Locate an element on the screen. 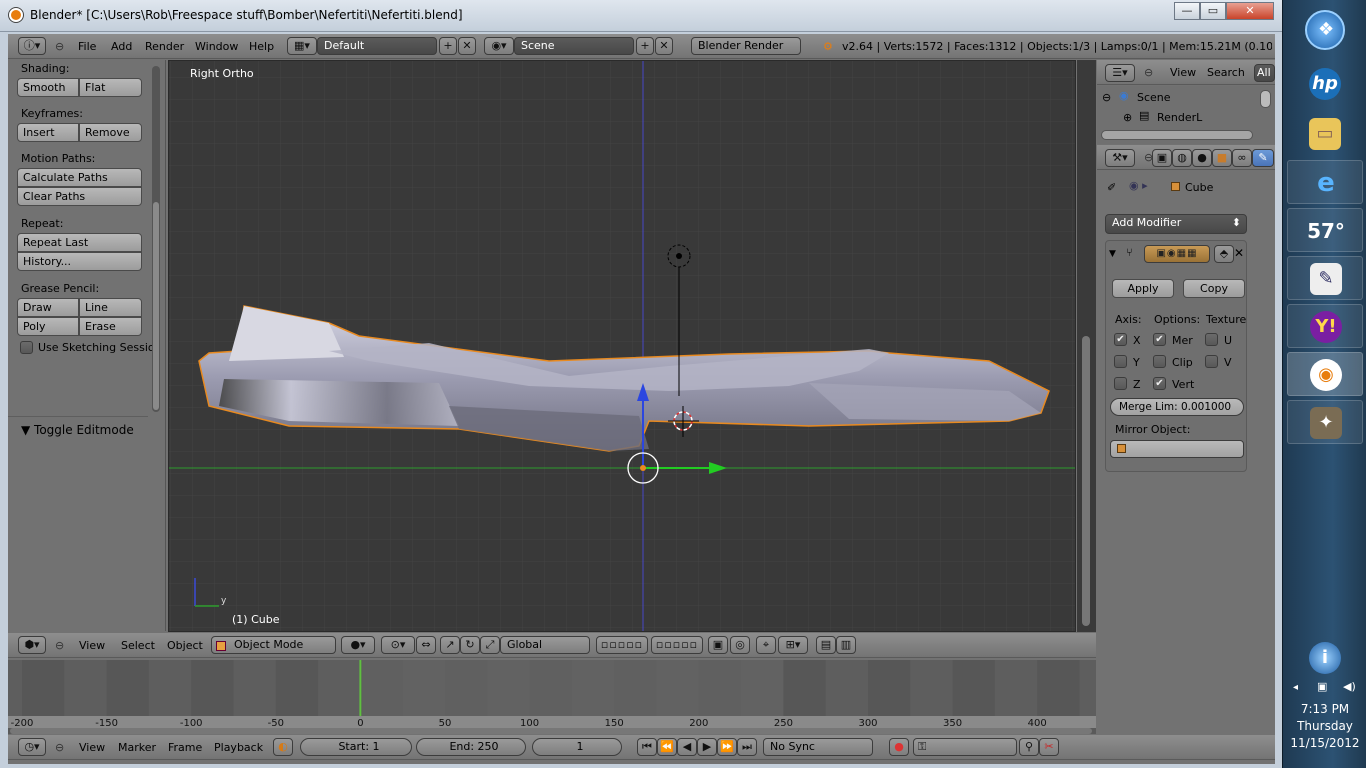 This screenshot has width=1366, height=768. timeline-menu-playback: Playback is located at coordinates (238, 747).